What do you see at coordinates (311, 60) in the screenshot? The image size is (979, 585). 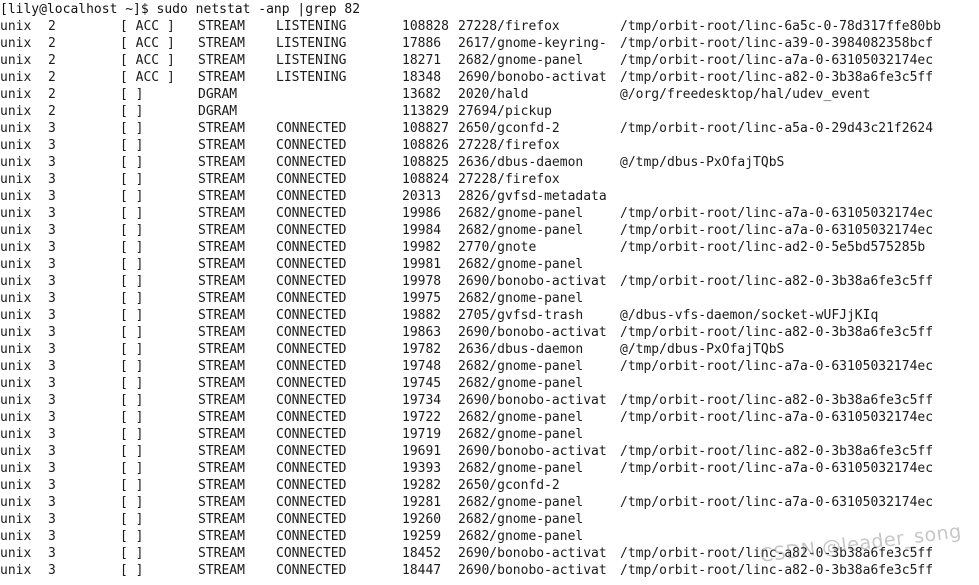 I see `row-state: LISTENING` at bounding box center [311, 60].